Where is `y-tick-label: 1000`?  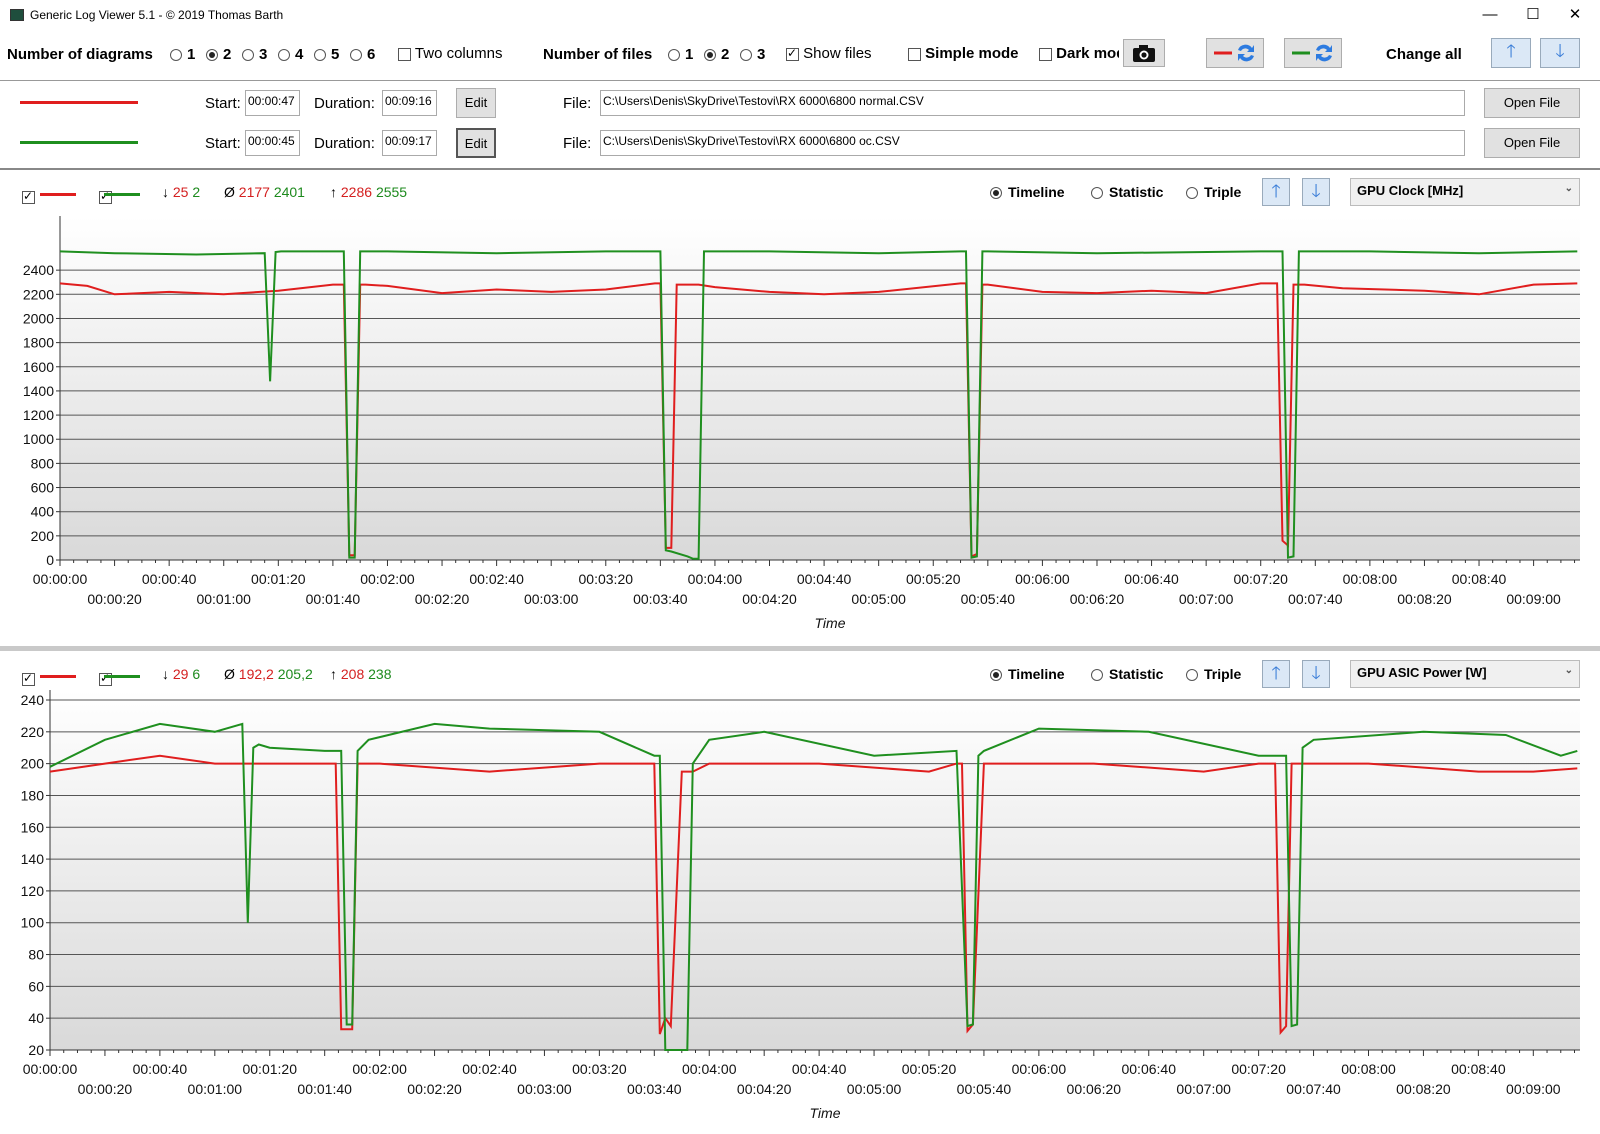
y-tick-label: 1000 is located at coordinates (38, 439).